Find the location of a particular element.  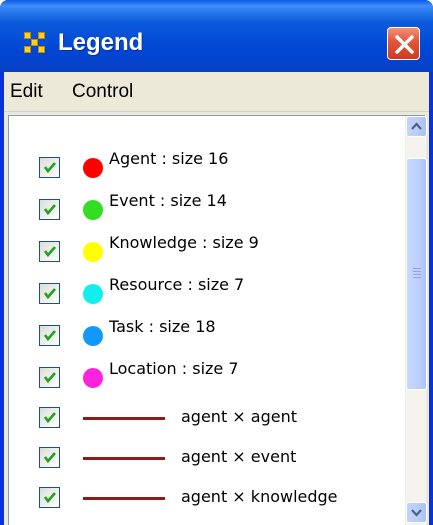

scroll-up-button is located at coordinates (416, 126).